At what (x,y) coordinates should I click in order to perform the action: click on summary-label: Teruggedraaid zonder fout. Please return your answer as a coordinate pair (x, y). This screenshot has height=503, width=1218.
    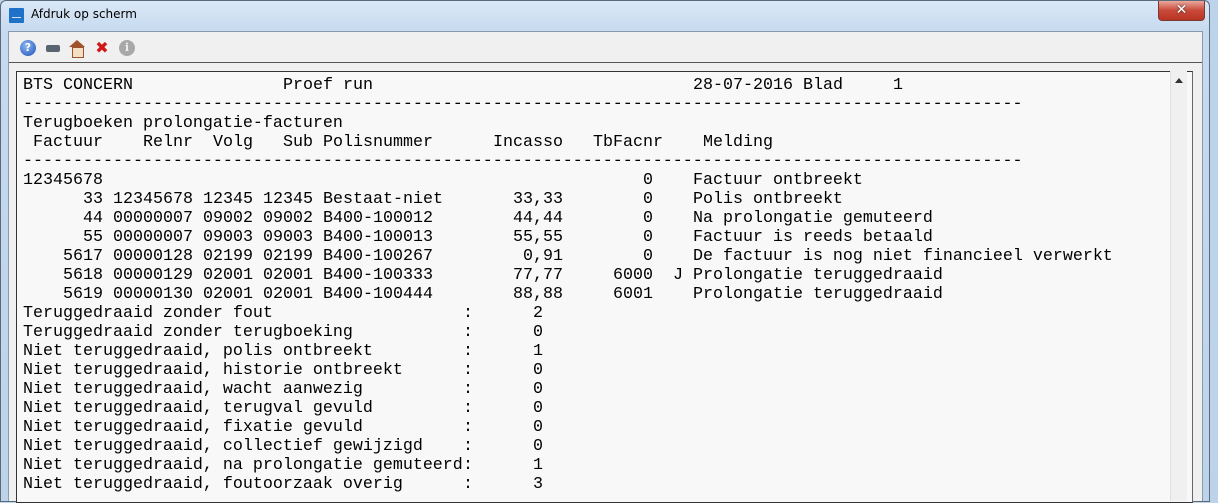
    Looking at the image, I should click on (148, 313).